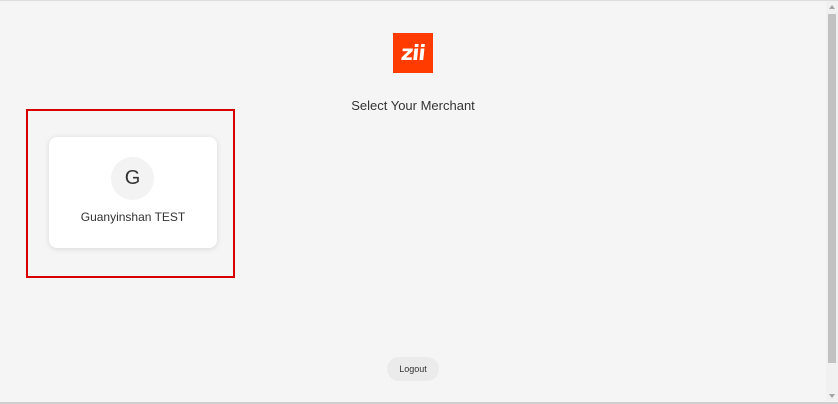  I want to click on merchant-name: Guanyinshan TEST, so click(133, 217).